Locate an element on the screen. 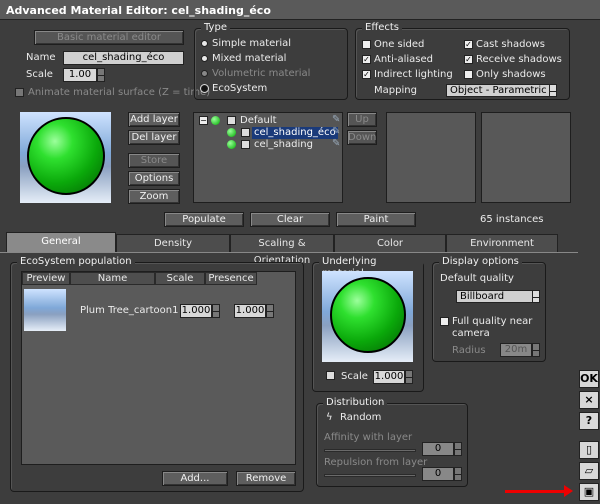 This screenshot has width=600, height=504. cancel-button: × is located at coordinates (589, 400).